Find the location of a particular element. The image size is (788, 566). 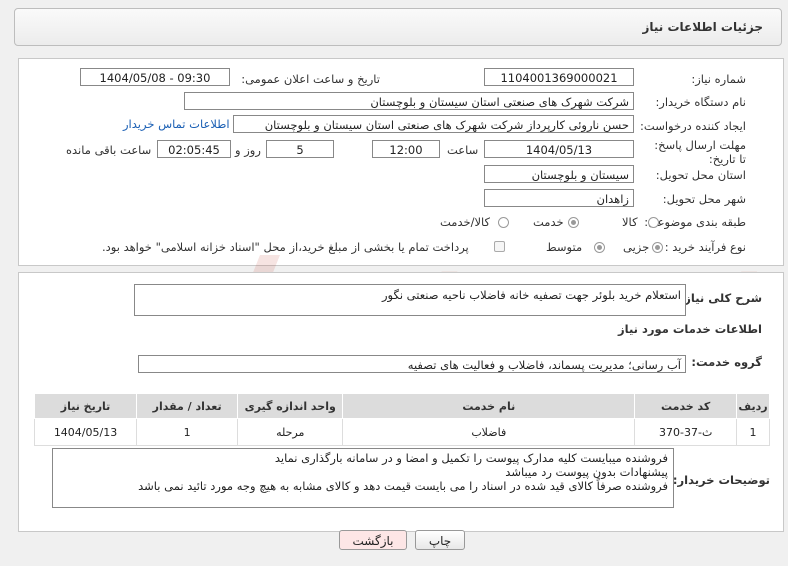

buyer-notes-label: توضیحات خریدار: is located at coordinates (721, 480).